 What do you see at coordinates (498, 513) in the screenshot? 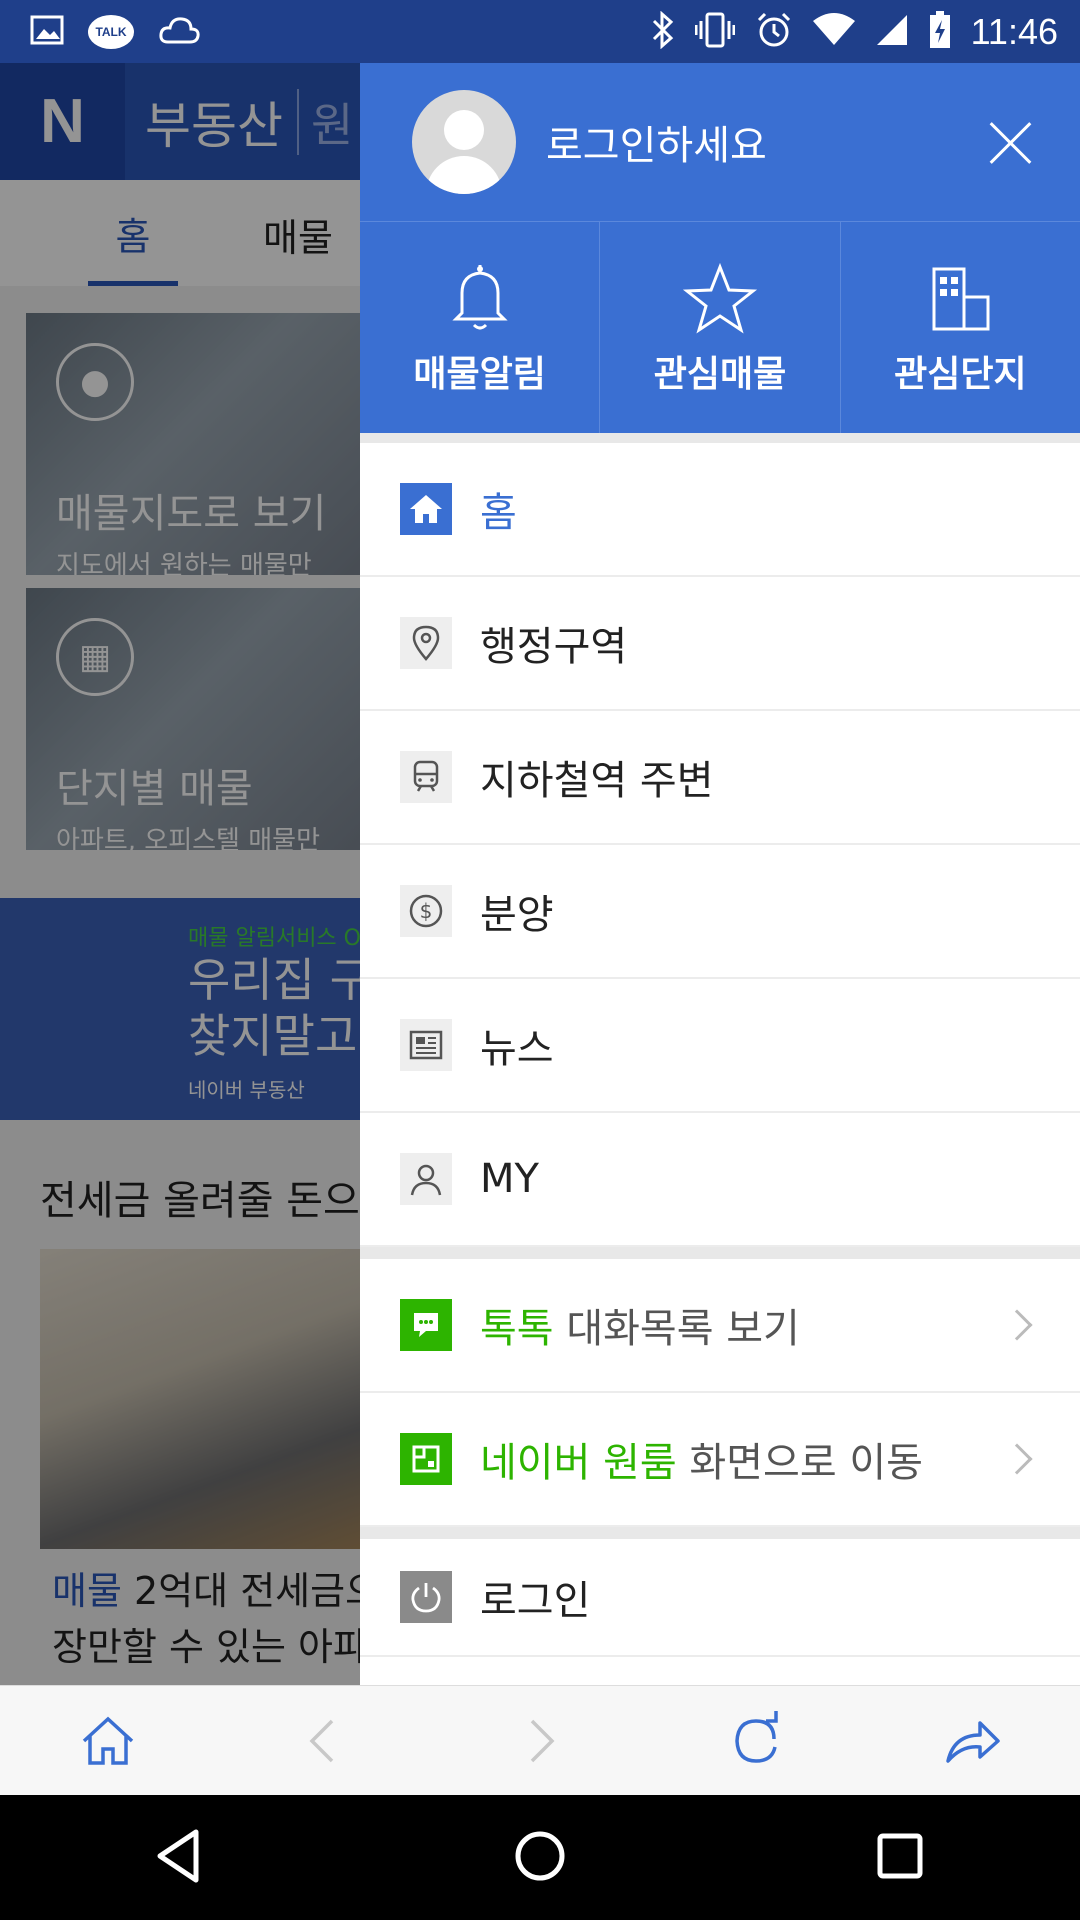
I see `menu-label: 홈` at bounding box center [498, 513].